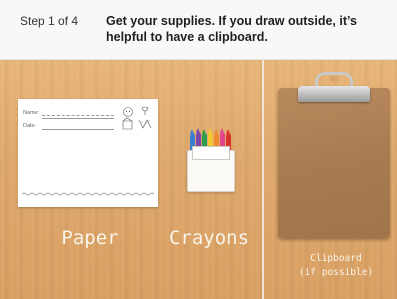  What do you see at coordinates (263, 179) in the screenshot?
I see `photo-divider` at bounding box center [263, 179].